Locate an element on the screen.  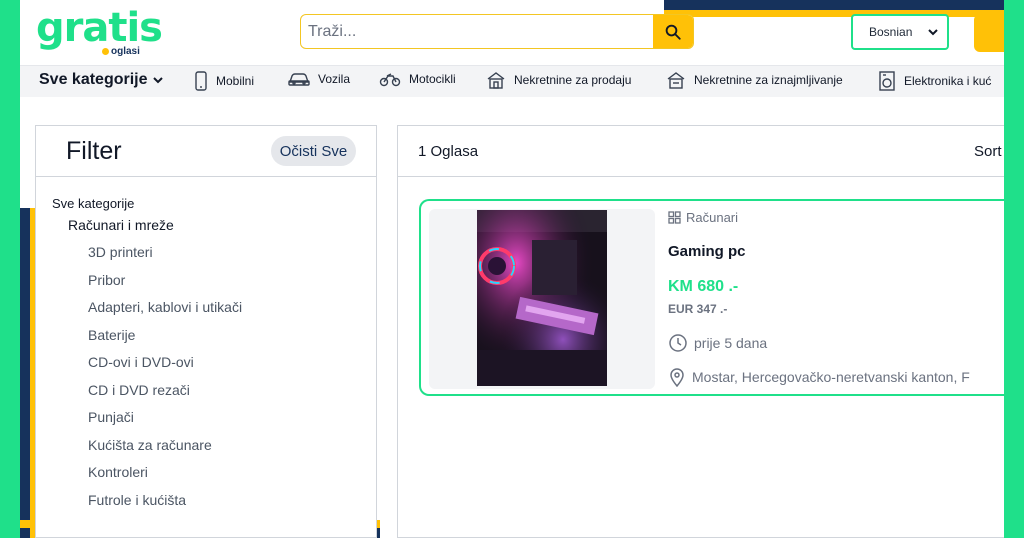
filter-category-item: Pribor is located at coordinates (165, 283).